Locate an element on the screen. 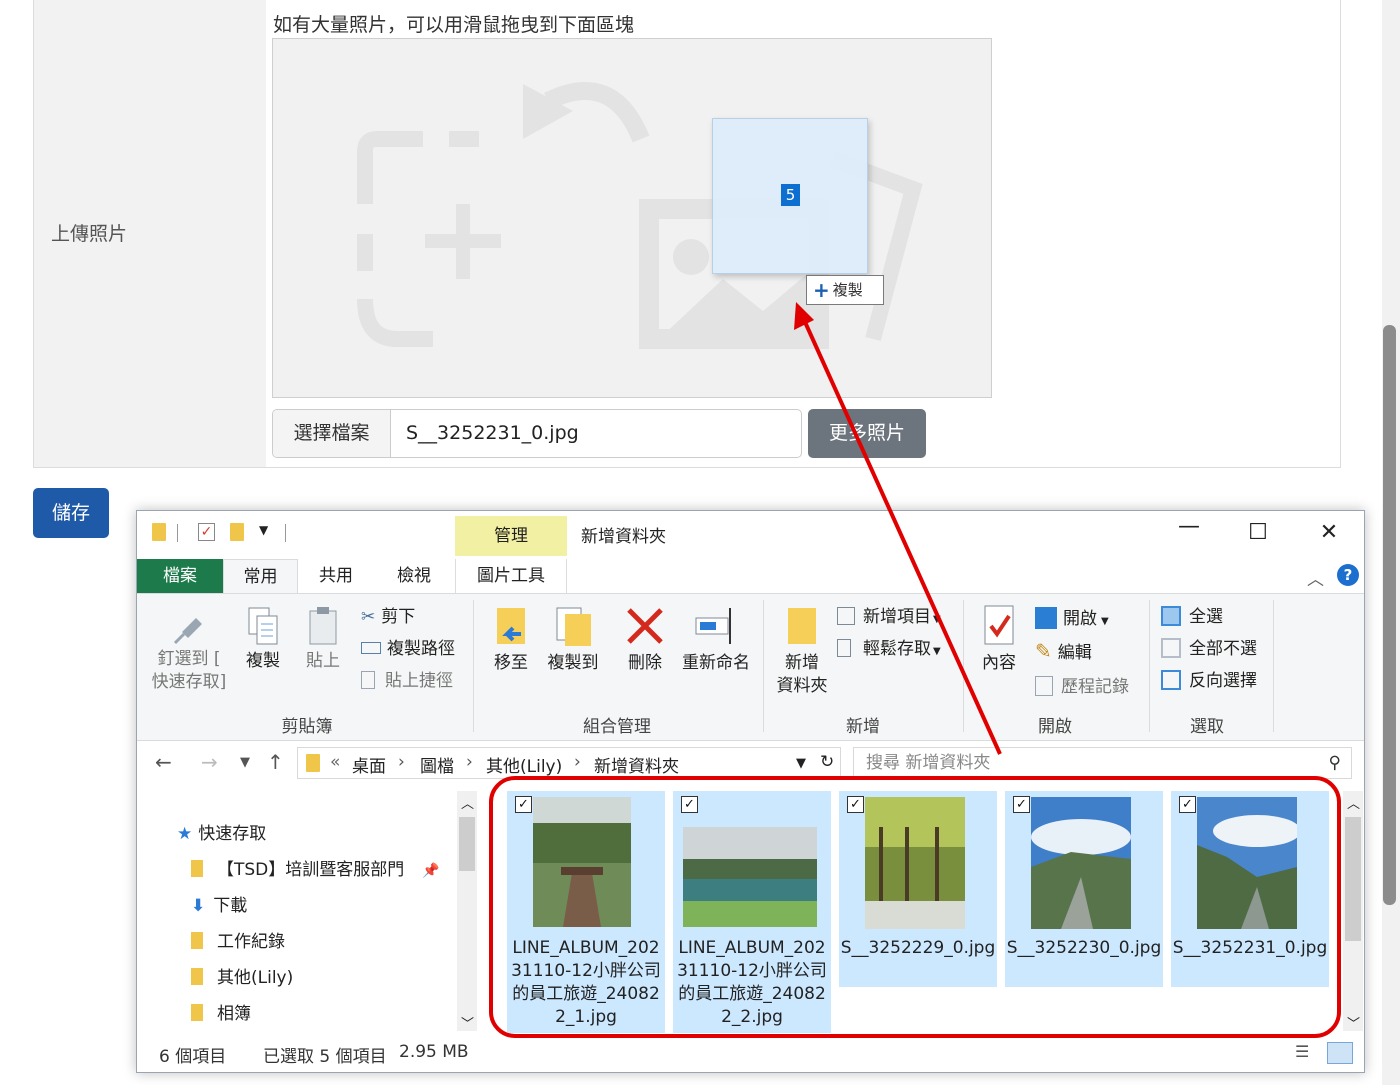 The height and width of the screenshot is (1085, 1400). select-none-button: 全部不選 is located at coordinates (1209, 646).